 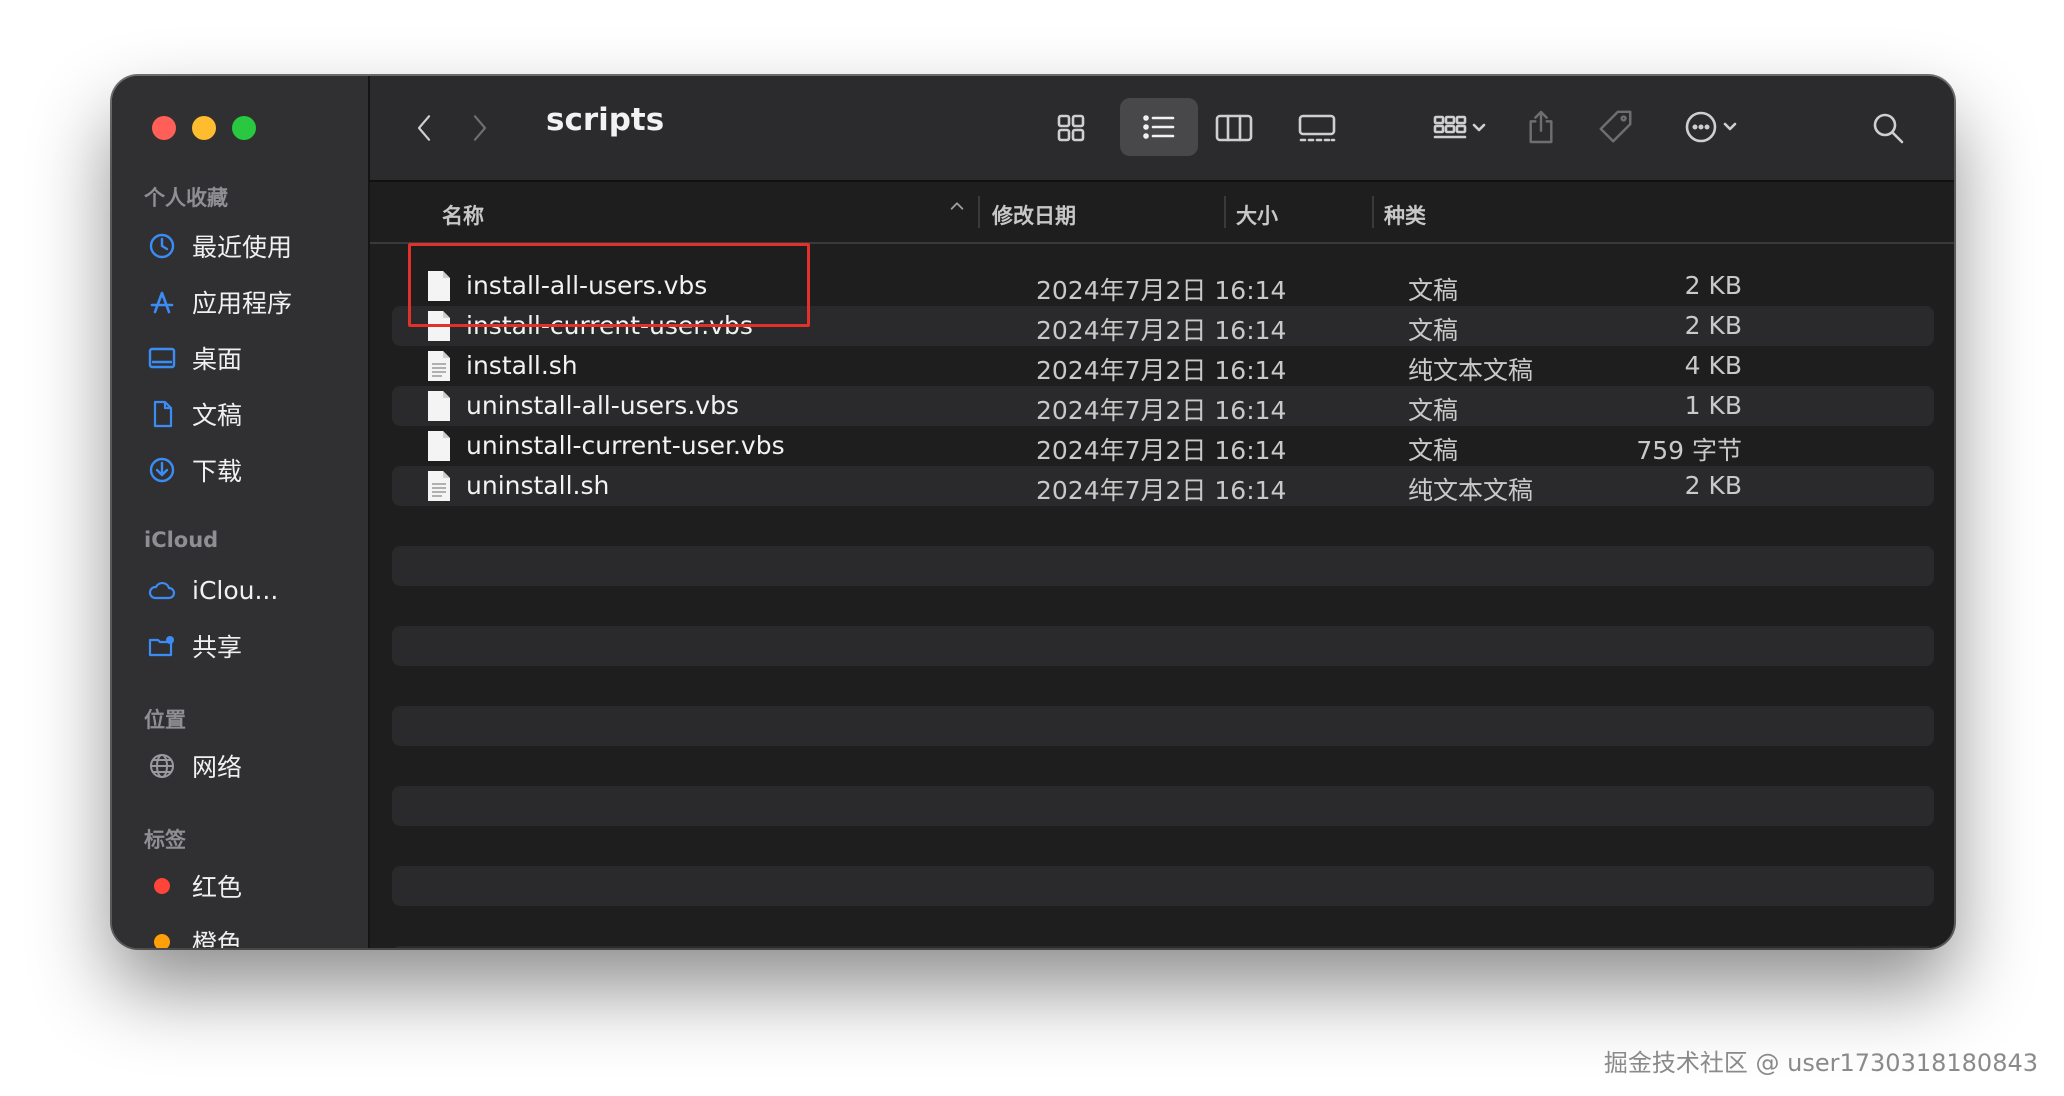 I want to click on sidebar-item-shared: 共享, so click(x=194, y=646).